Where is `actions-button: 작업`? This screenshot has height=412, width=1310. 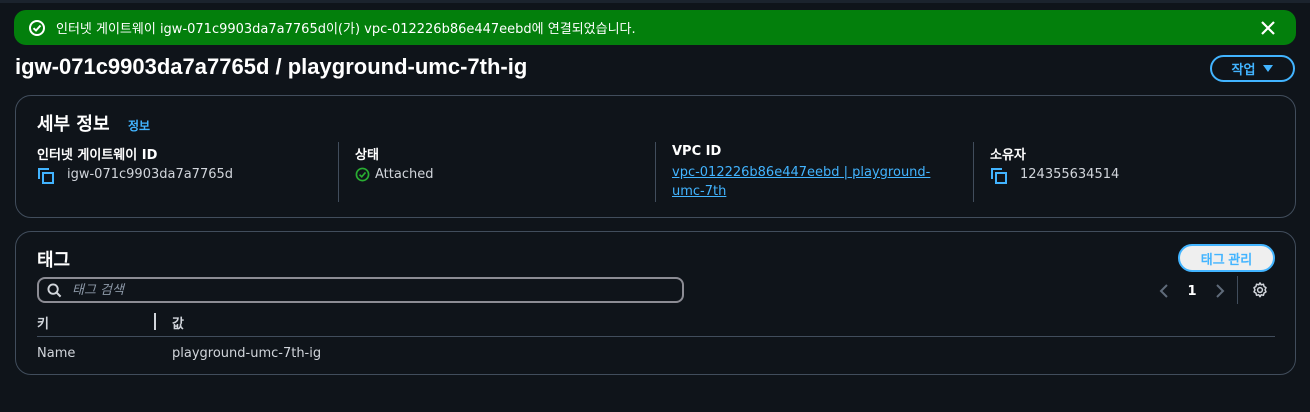
actions-button: 작업 is located at coordinates (1252, 68).